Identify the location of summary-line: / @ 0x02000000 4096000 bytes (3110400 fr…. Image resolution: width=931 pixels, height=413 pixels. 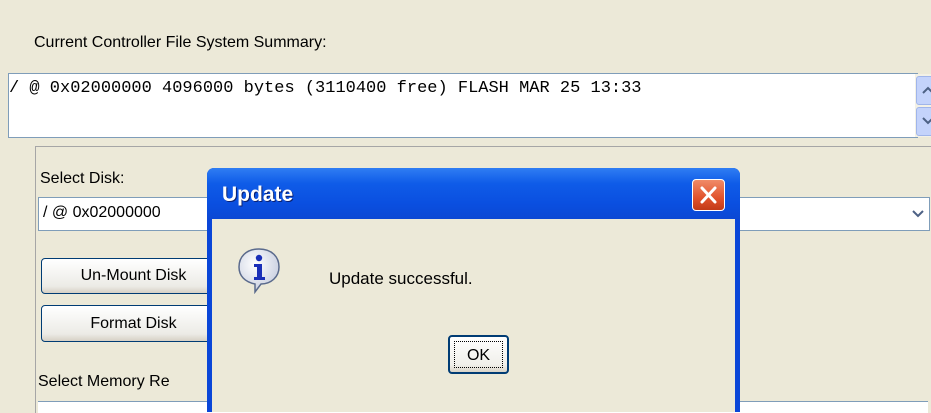
(325, 88).